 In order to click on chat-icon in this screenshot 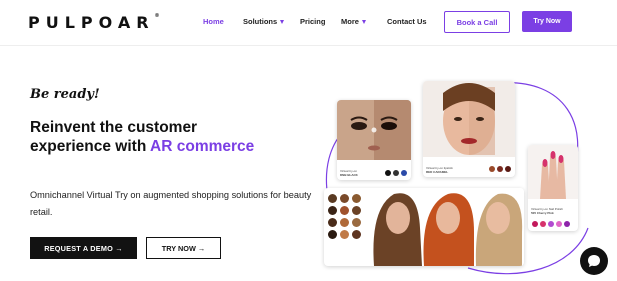, I will do `click(594, 261)`.